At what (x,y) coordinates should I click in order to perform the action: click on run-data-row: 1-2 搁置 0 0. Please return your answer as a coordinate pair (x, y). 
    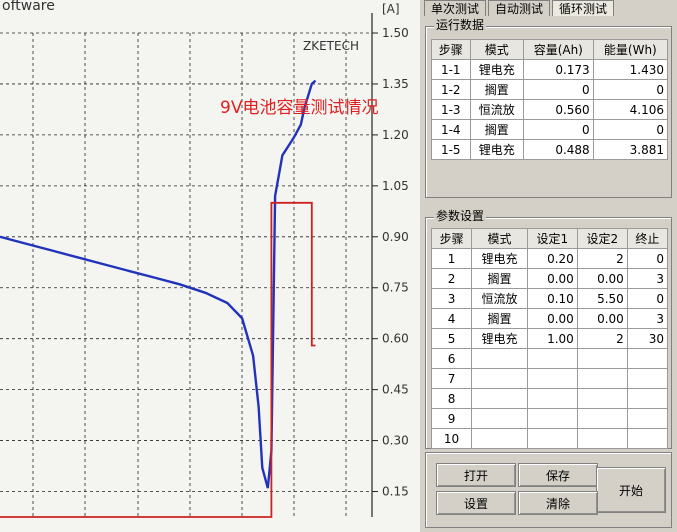
    Looking at the image, I should click on (550, 89).